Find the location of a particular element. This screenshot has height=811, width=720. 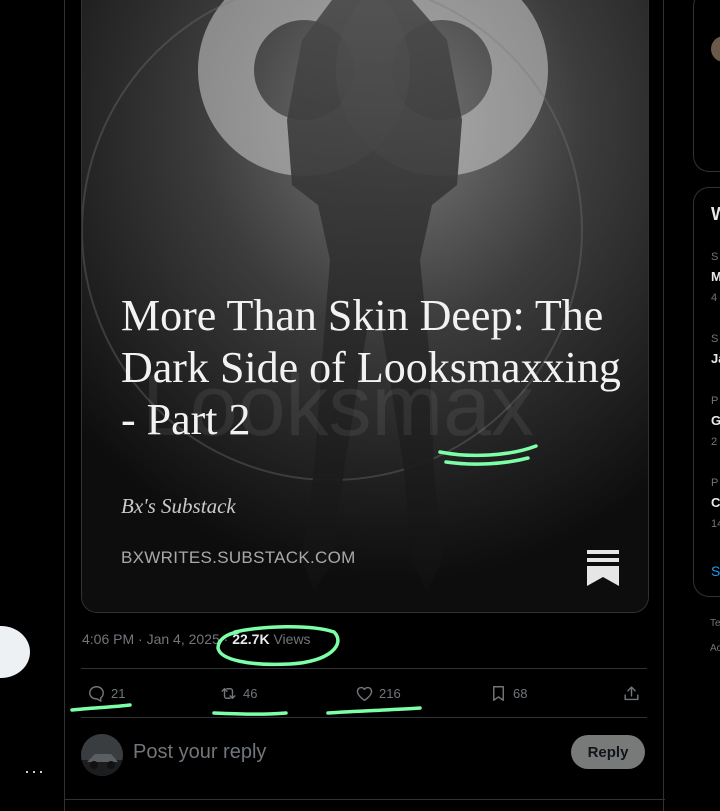

suggested-user-avatar is located at coordinates (715, 49).